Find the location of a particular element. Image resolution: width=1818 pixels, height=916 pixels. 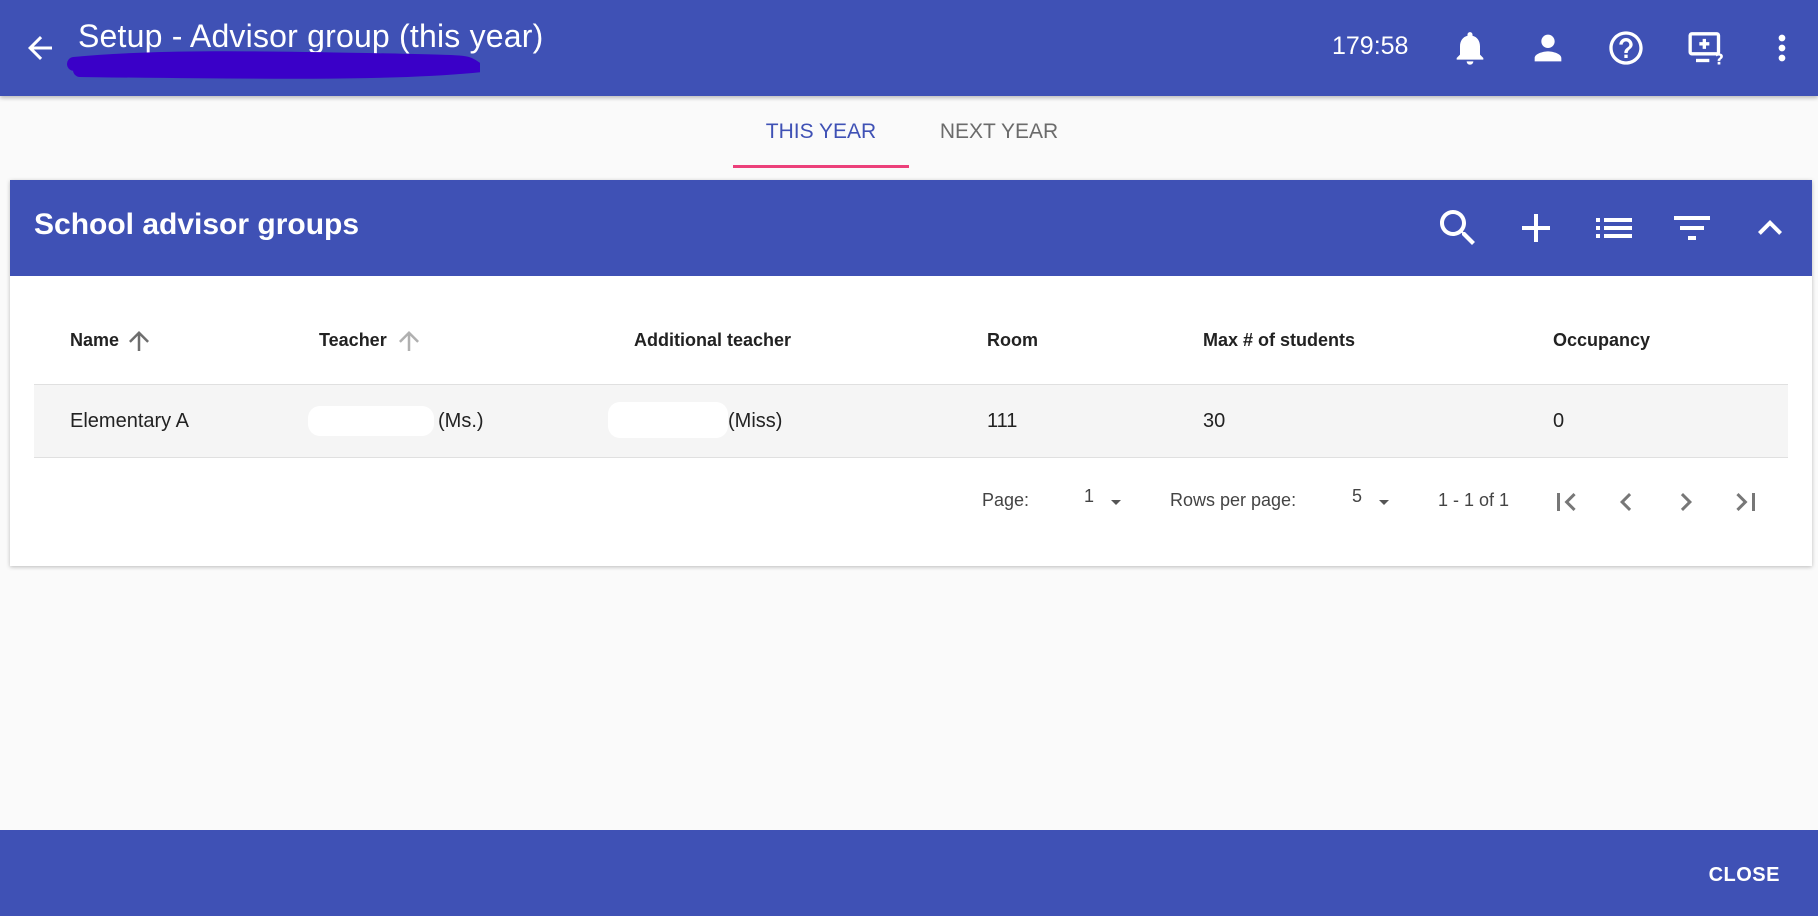

screen-help-icon: ? is located at coordinates (1706, 48).